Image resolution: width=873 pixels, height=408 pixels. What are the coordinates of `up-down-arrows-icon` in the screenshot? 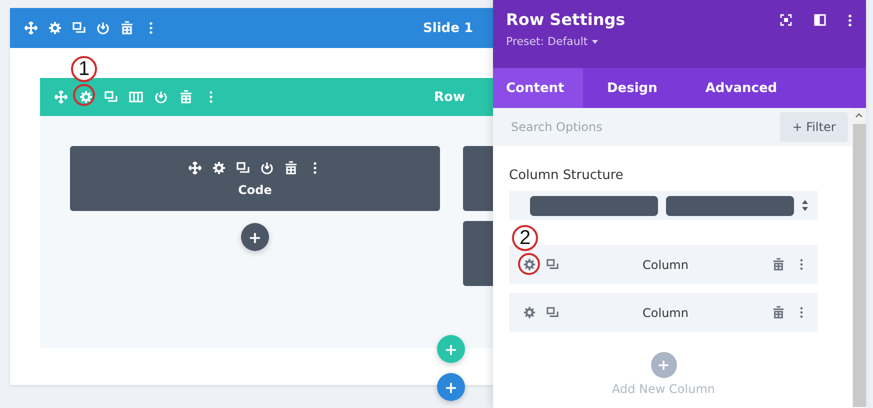 It's located at (805, 205).